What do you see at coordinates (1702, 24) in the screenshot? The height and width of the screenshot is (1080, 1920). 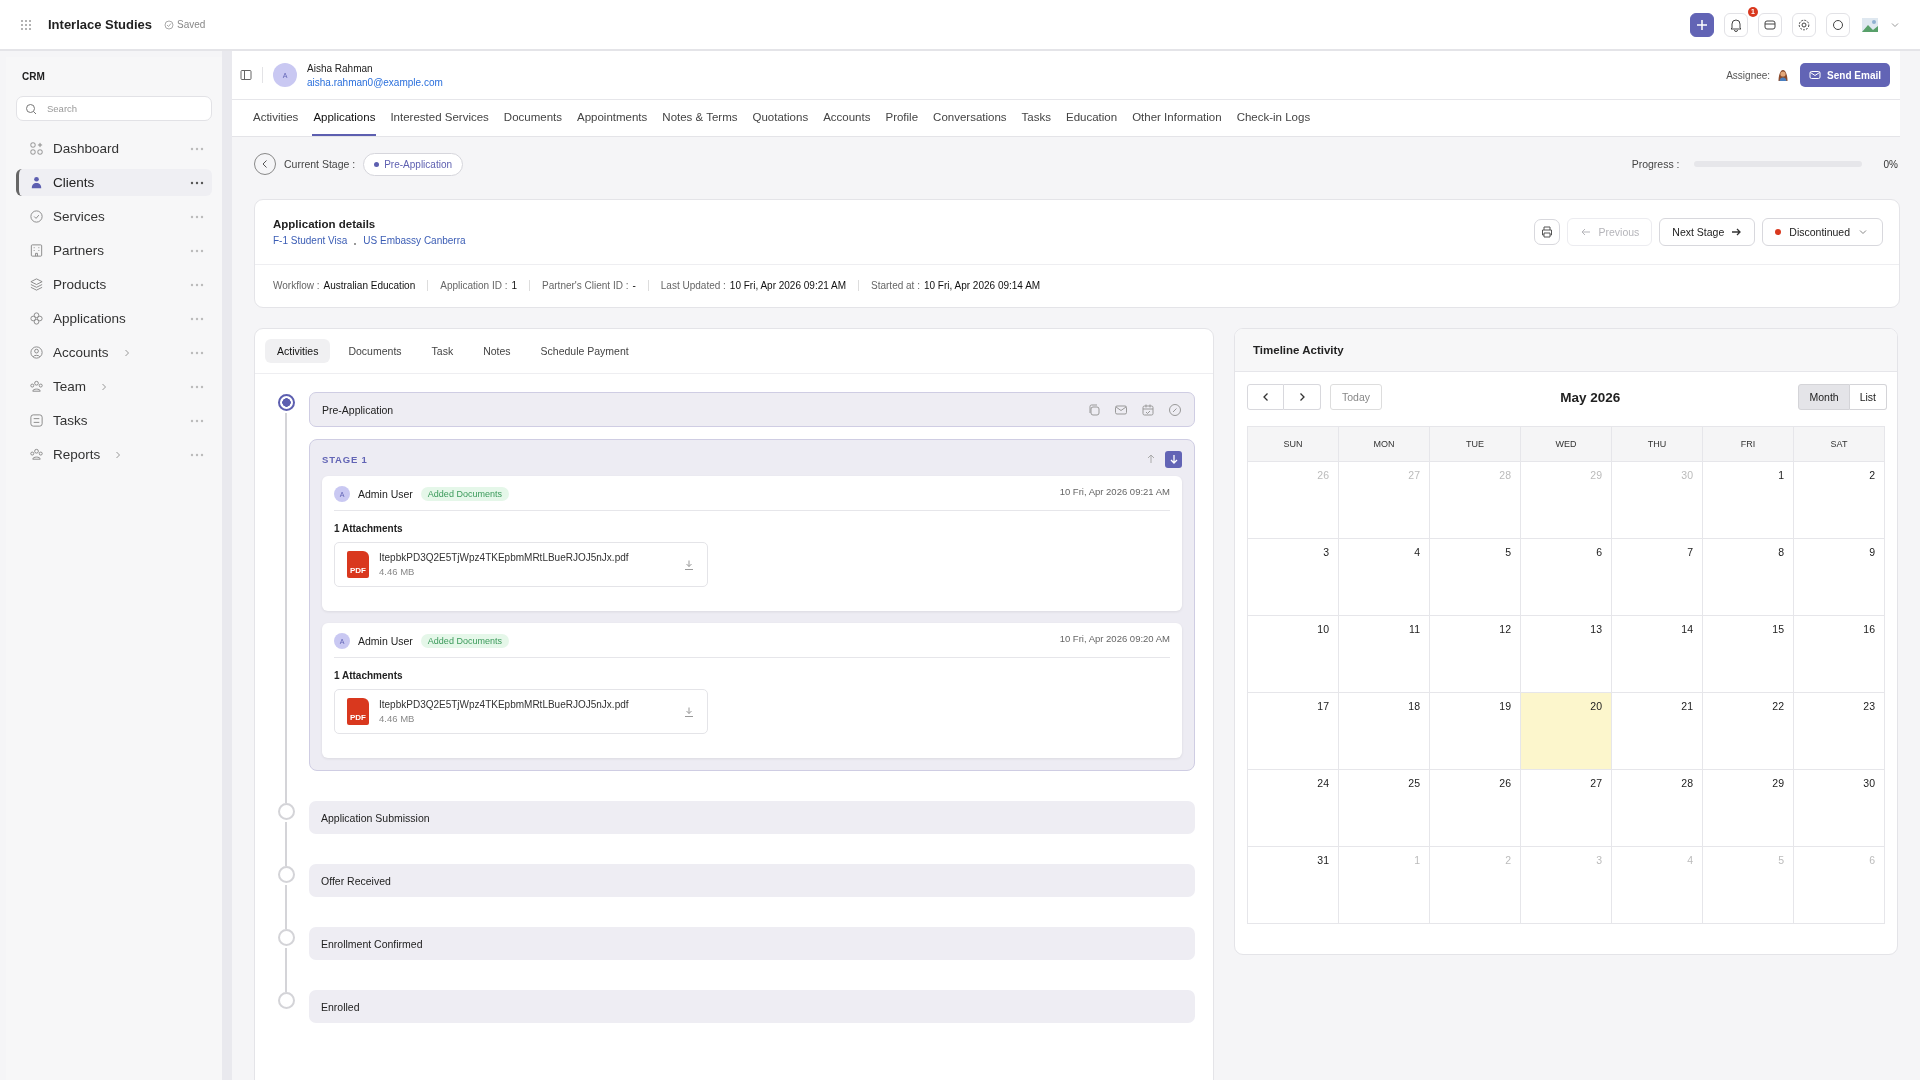 I see `add-button` at bounding box center [1702, 24].